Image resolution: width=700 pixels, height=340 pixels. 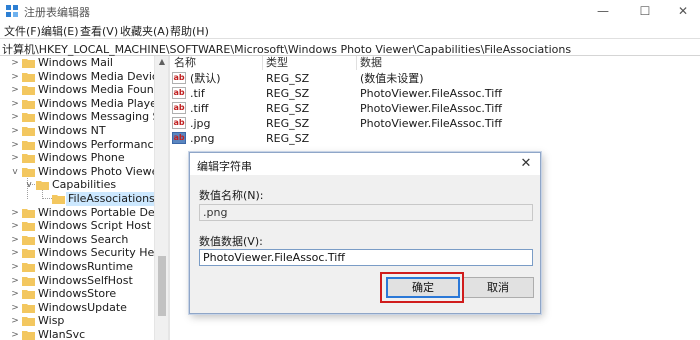 I want to click on tree-item: > Windows Phone, so click(x=77, y=158).